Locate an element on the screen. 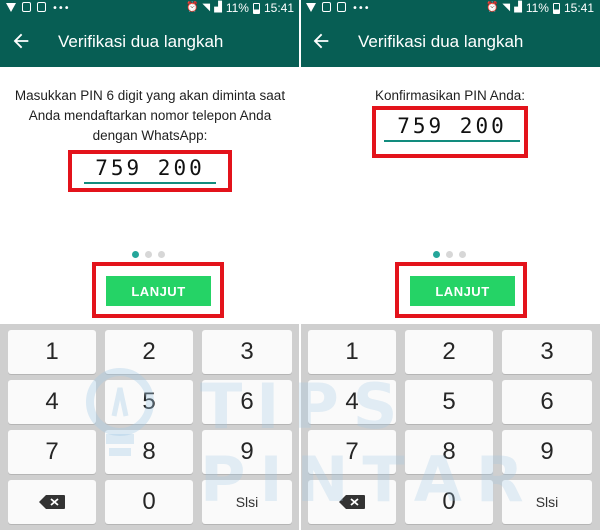  screen-divider is located at coordinates (300, 265).